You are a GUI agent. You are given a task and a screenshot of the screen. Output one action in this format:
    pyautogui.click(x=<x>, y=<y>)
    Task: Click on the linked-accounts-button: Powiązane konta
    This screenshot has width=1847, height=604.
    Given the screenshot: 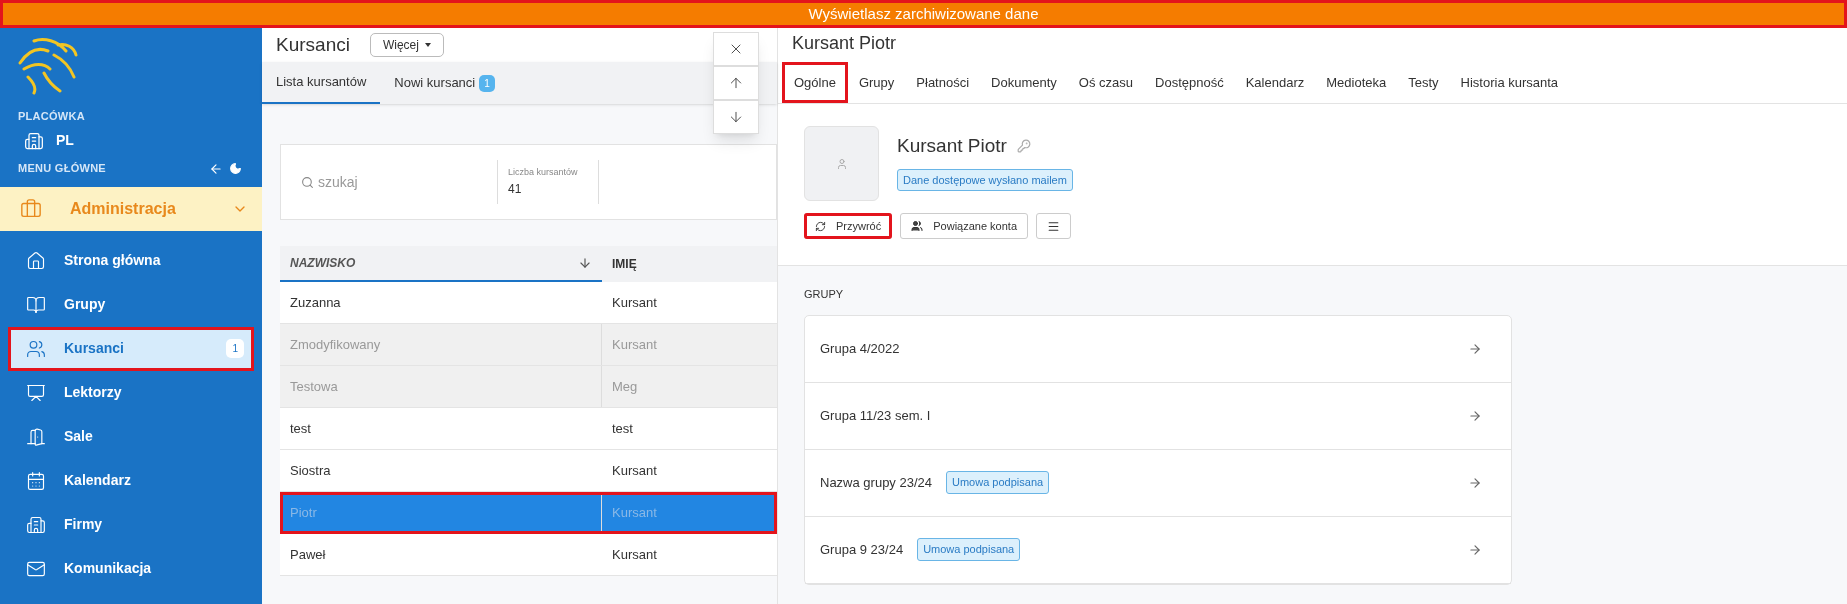 What is the action you would take?
    pyautogui.click(x=964, y=226)
    